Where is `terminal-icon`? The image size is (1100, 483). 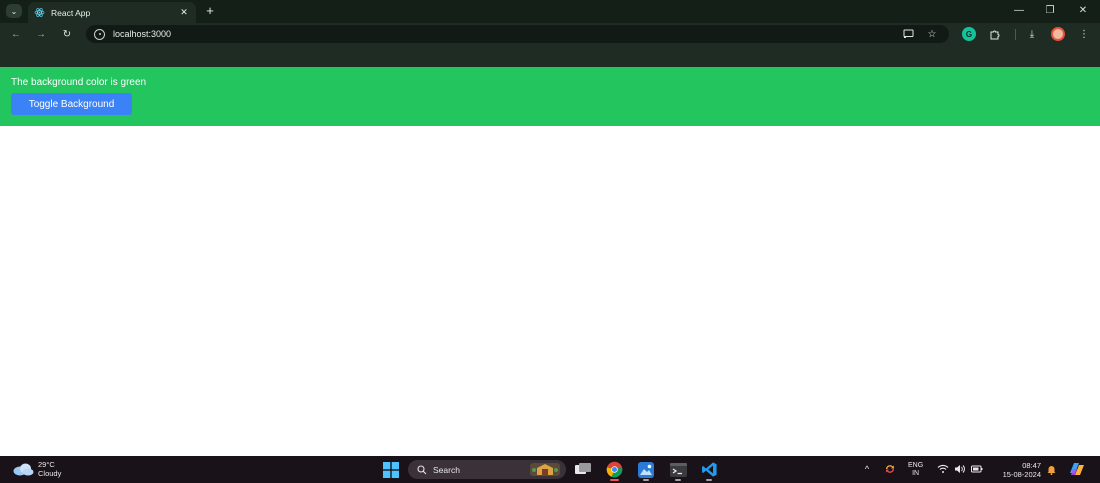 terminal-icon is located at coordinates (678, 469).